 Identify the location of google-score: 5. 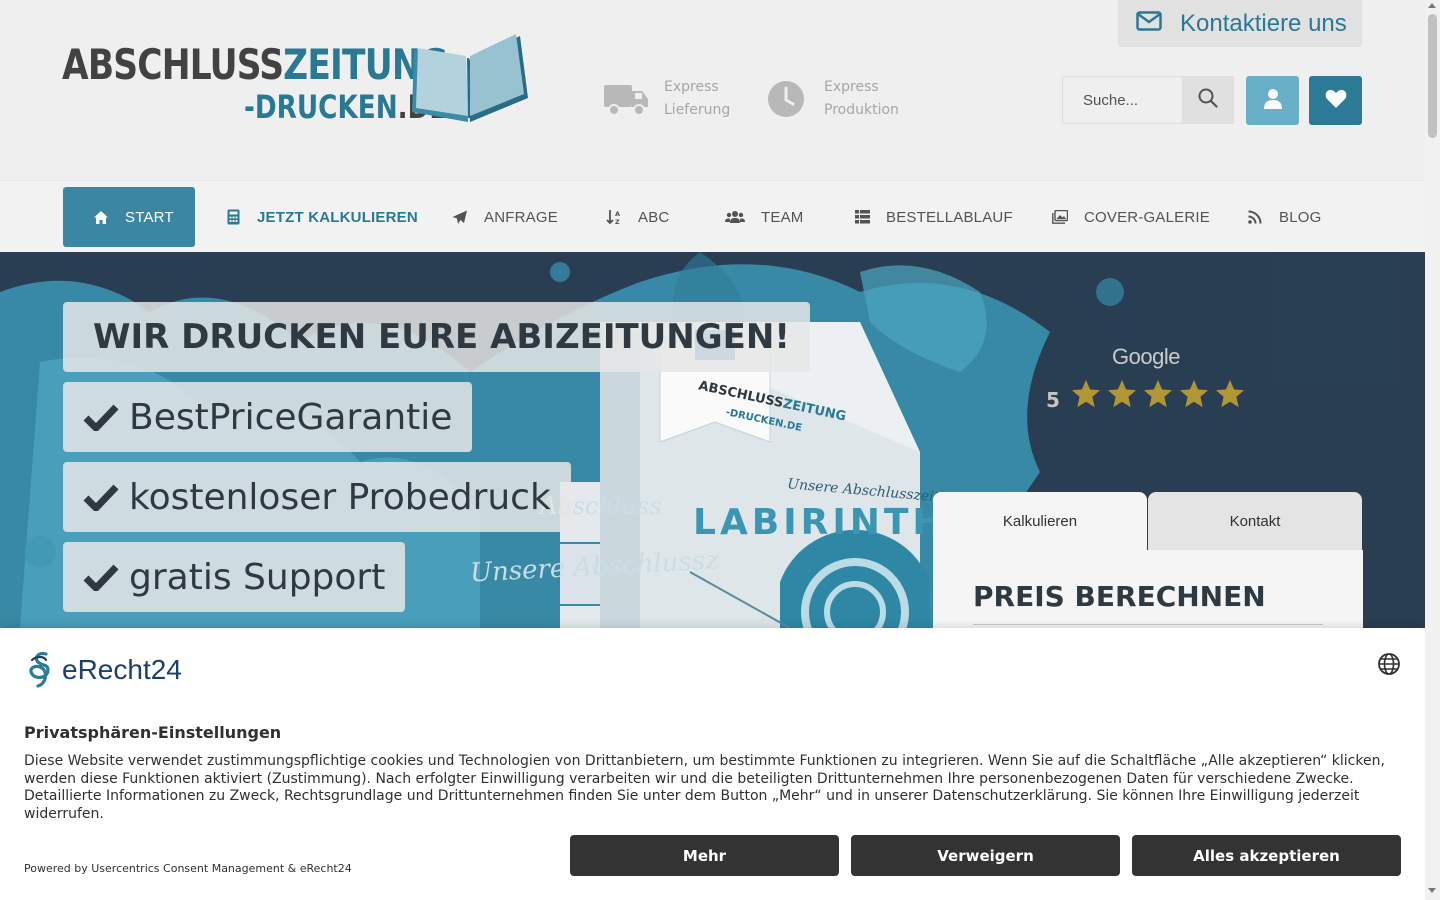
(1053, 400).